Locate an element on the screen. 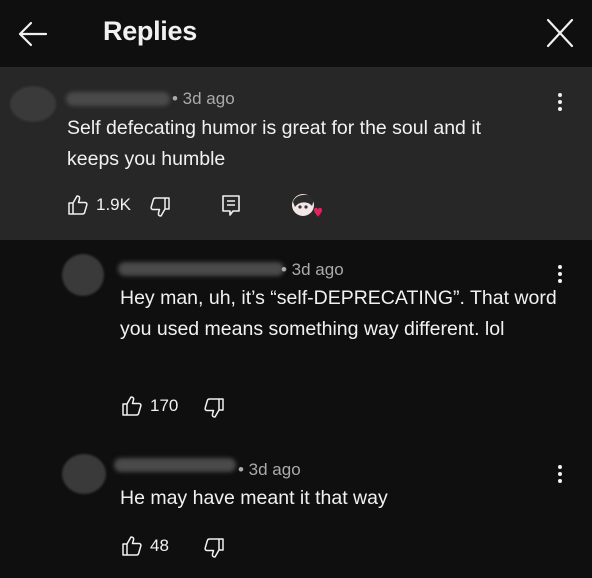 This screenshot has width=592, height=578. comment-reply-icon is located at coordinates (231, 205).